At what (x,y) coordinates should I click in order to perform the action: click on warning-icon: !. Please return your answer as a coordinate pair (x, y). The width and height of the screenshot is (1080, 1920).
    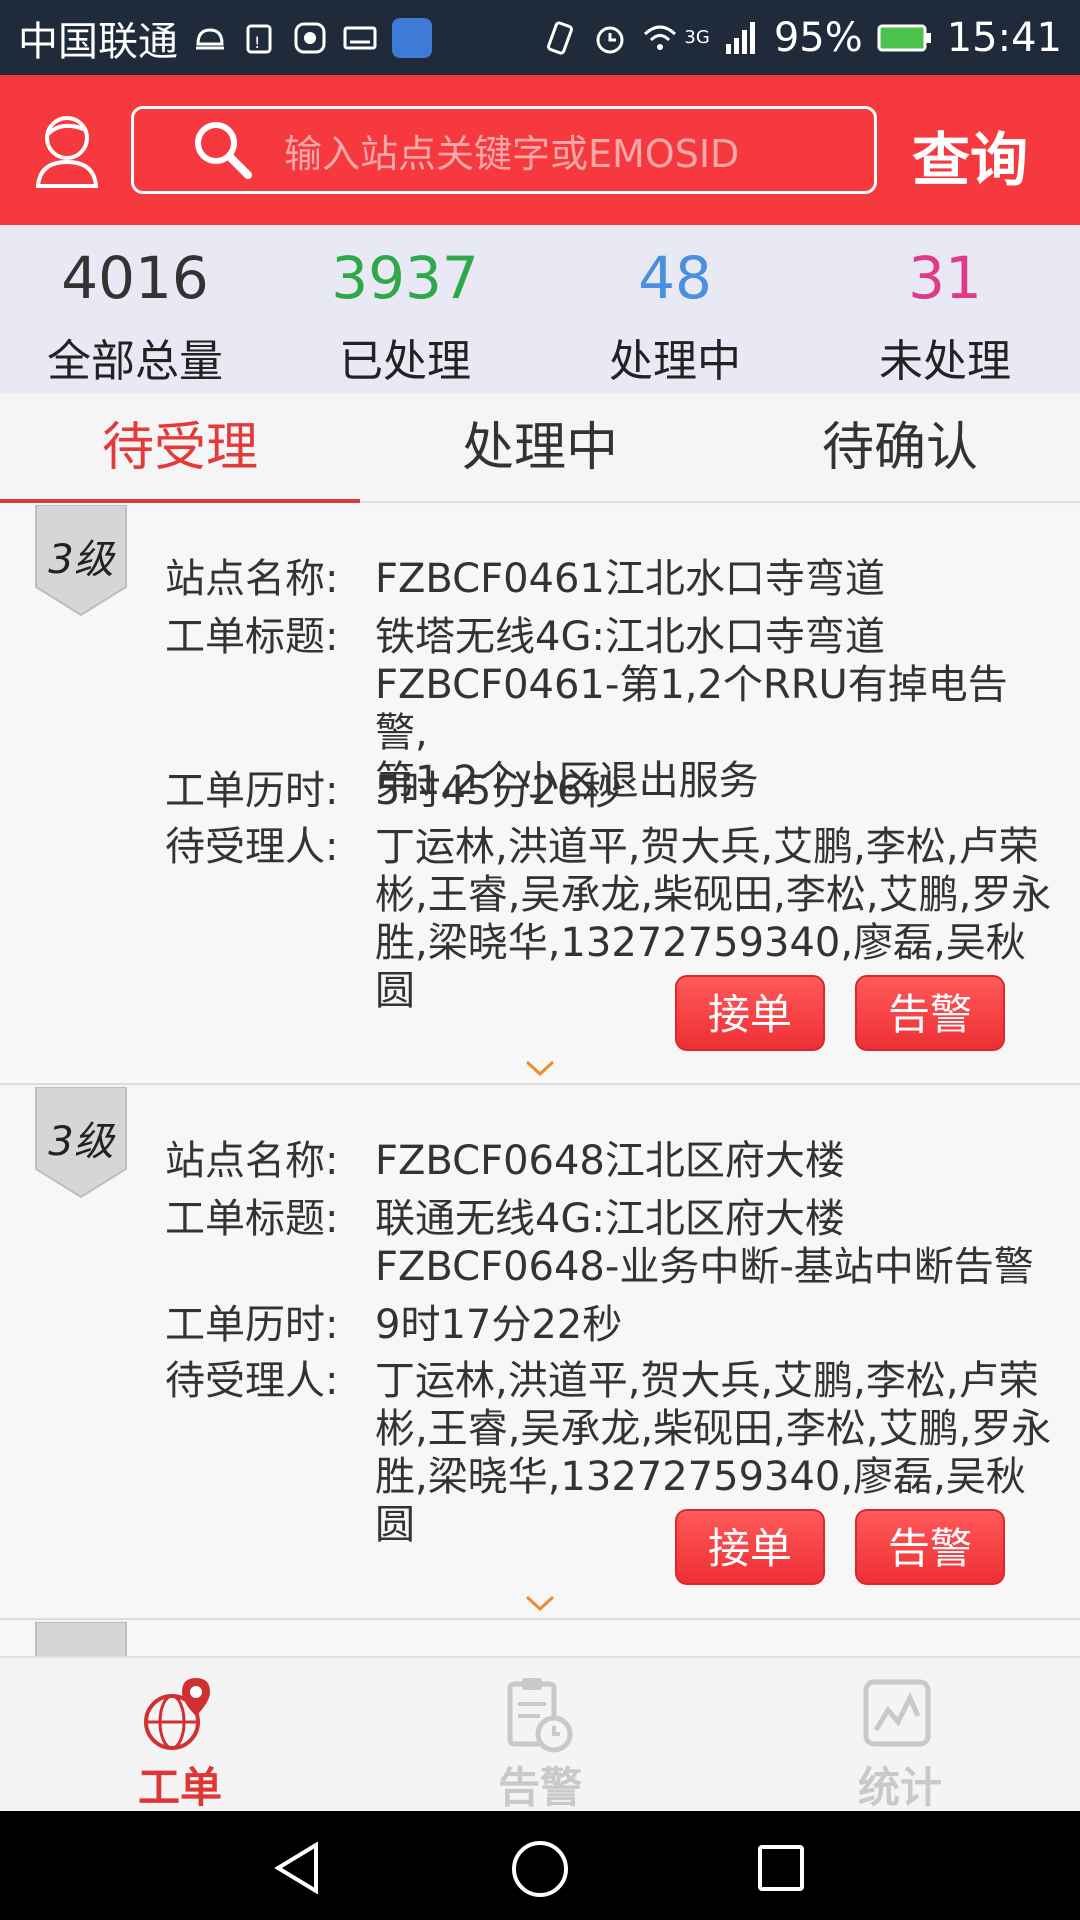
    Looking at the image, I should click on (259, 38).